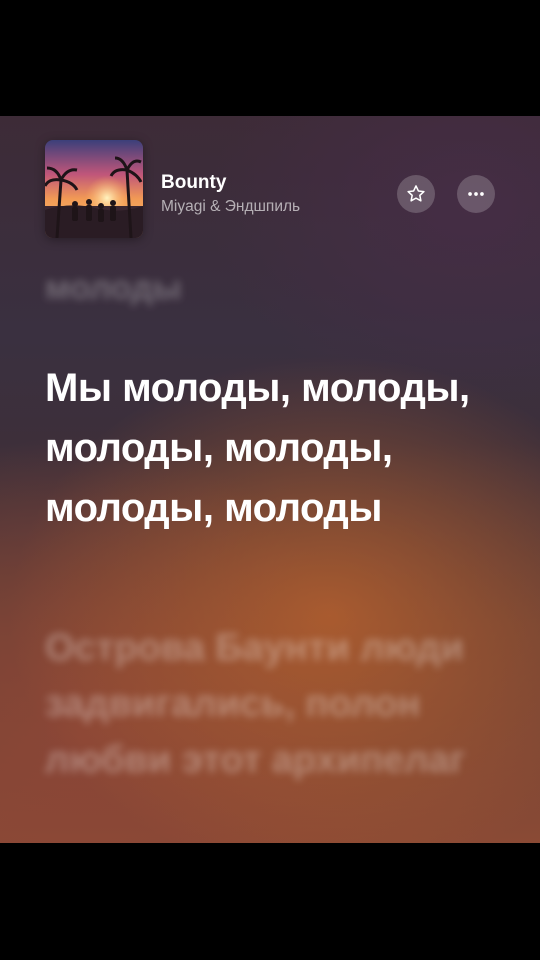 The height and width of the screenshot is (960, 540). I want to click on letterbox-bottom, so click(270, 901).